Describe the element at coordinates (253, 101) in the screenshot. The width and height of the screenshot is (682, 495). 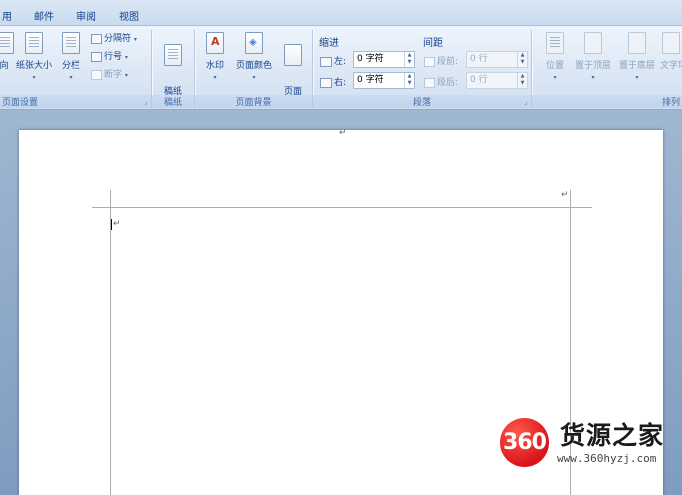
I see `page-background-group-label: 页面背景` at that location.